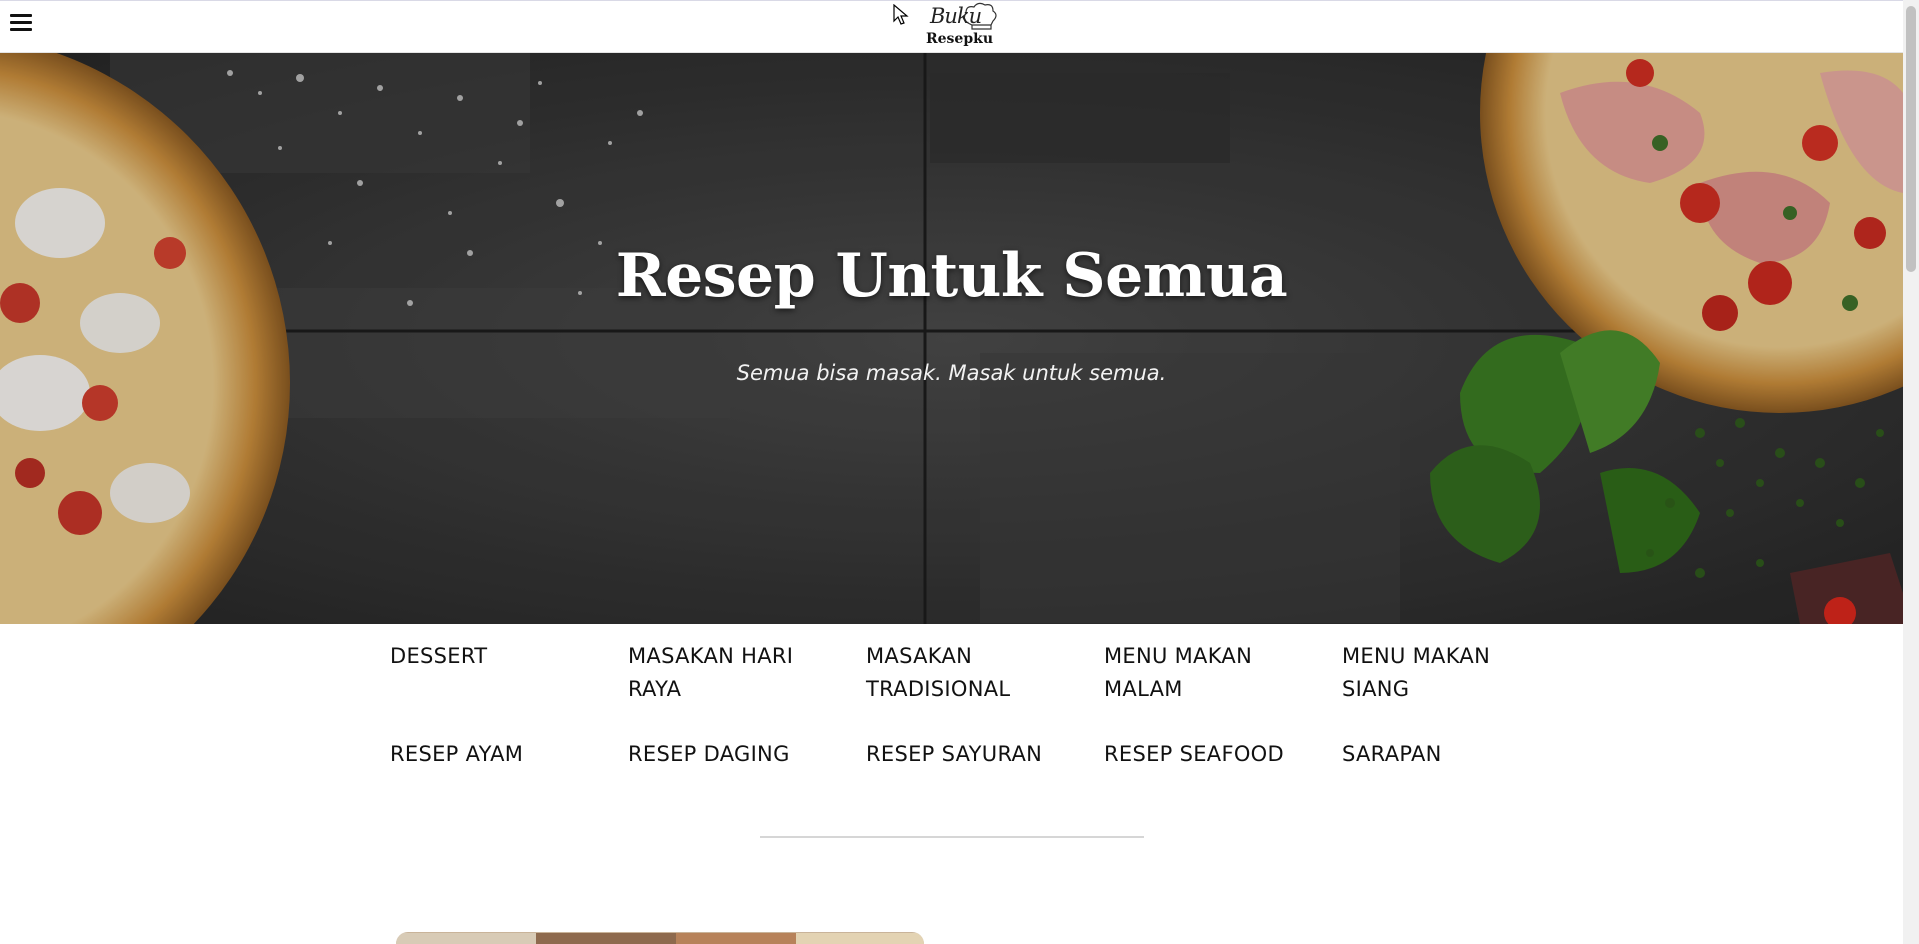 This screenshot has height=944, width=1919. Describe the element at coordinates (1204, 754) in the screenshot. I see `category-resep-seafood: RESEP SEAFOOD` at that location.